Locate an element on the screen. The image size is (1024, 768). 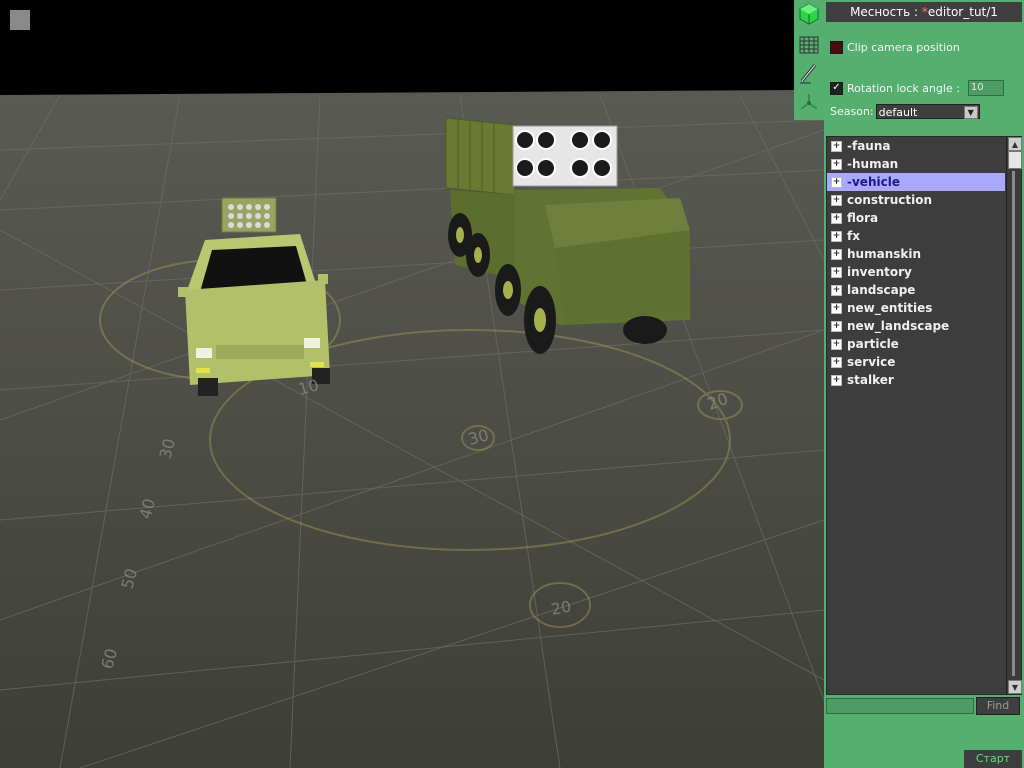
rotation-lock-checkbox: ✓ is located at coordinates (836, 88).